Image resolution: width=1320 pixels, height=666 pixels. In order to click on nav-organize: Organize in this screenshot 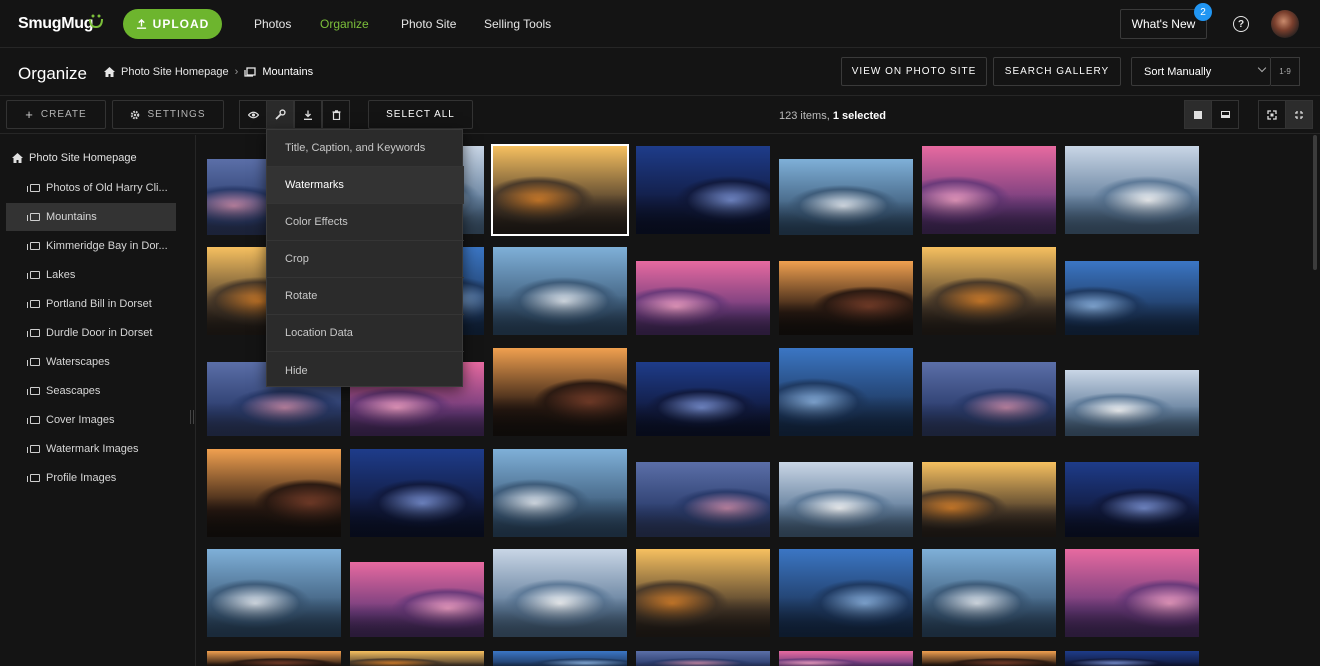, I will do `click(344, 24)`.